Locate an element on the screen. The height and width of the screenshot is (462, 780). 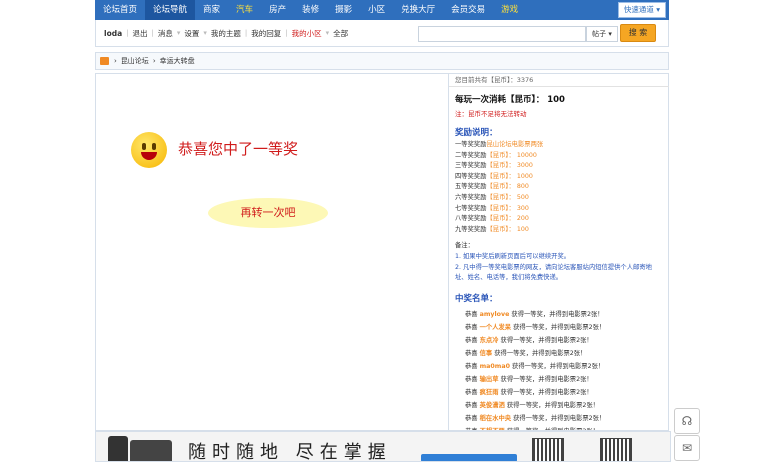
my-replies-link: 我的回复 is located at coordinates (266, 33).